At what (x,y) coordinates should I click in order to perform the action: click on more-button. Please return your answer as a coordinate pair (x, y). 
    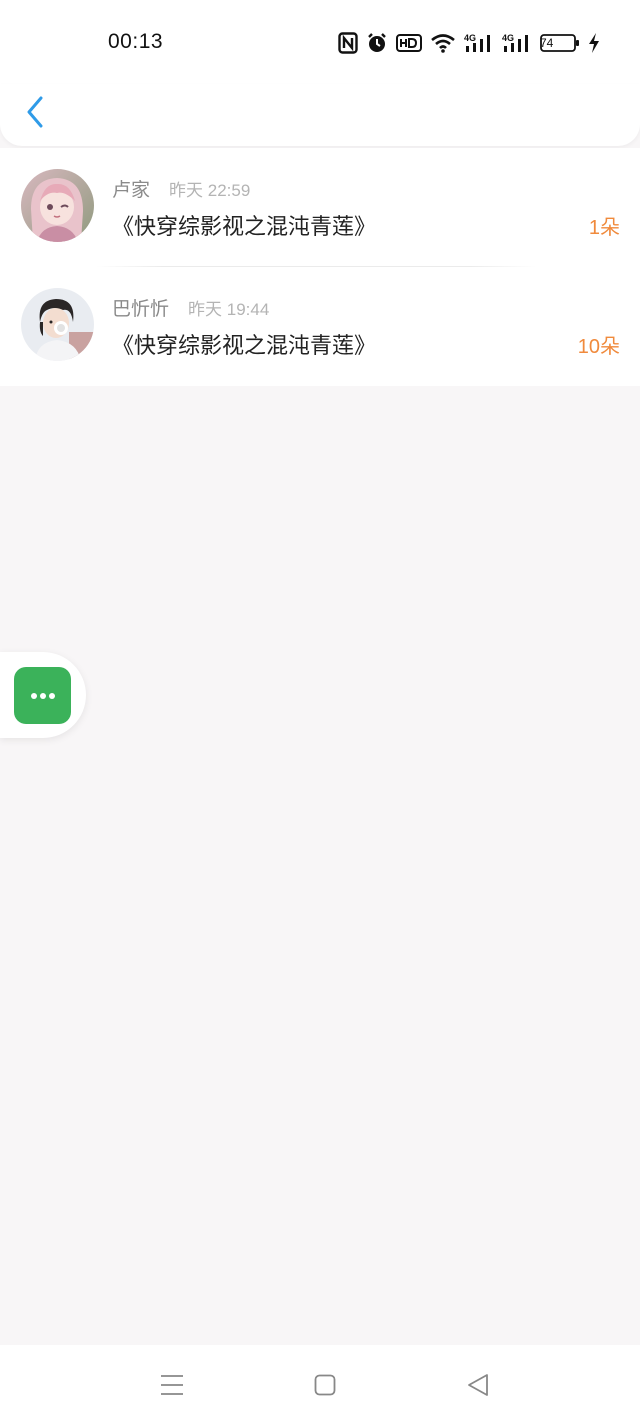
    Looking at the image, I should click on (42, 695).